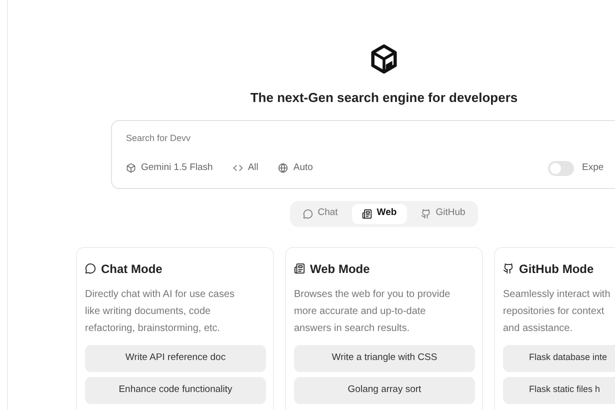 This screenshot has width=615, height=410. I want to click on card-title: Chat Mode, so click(131, 269).